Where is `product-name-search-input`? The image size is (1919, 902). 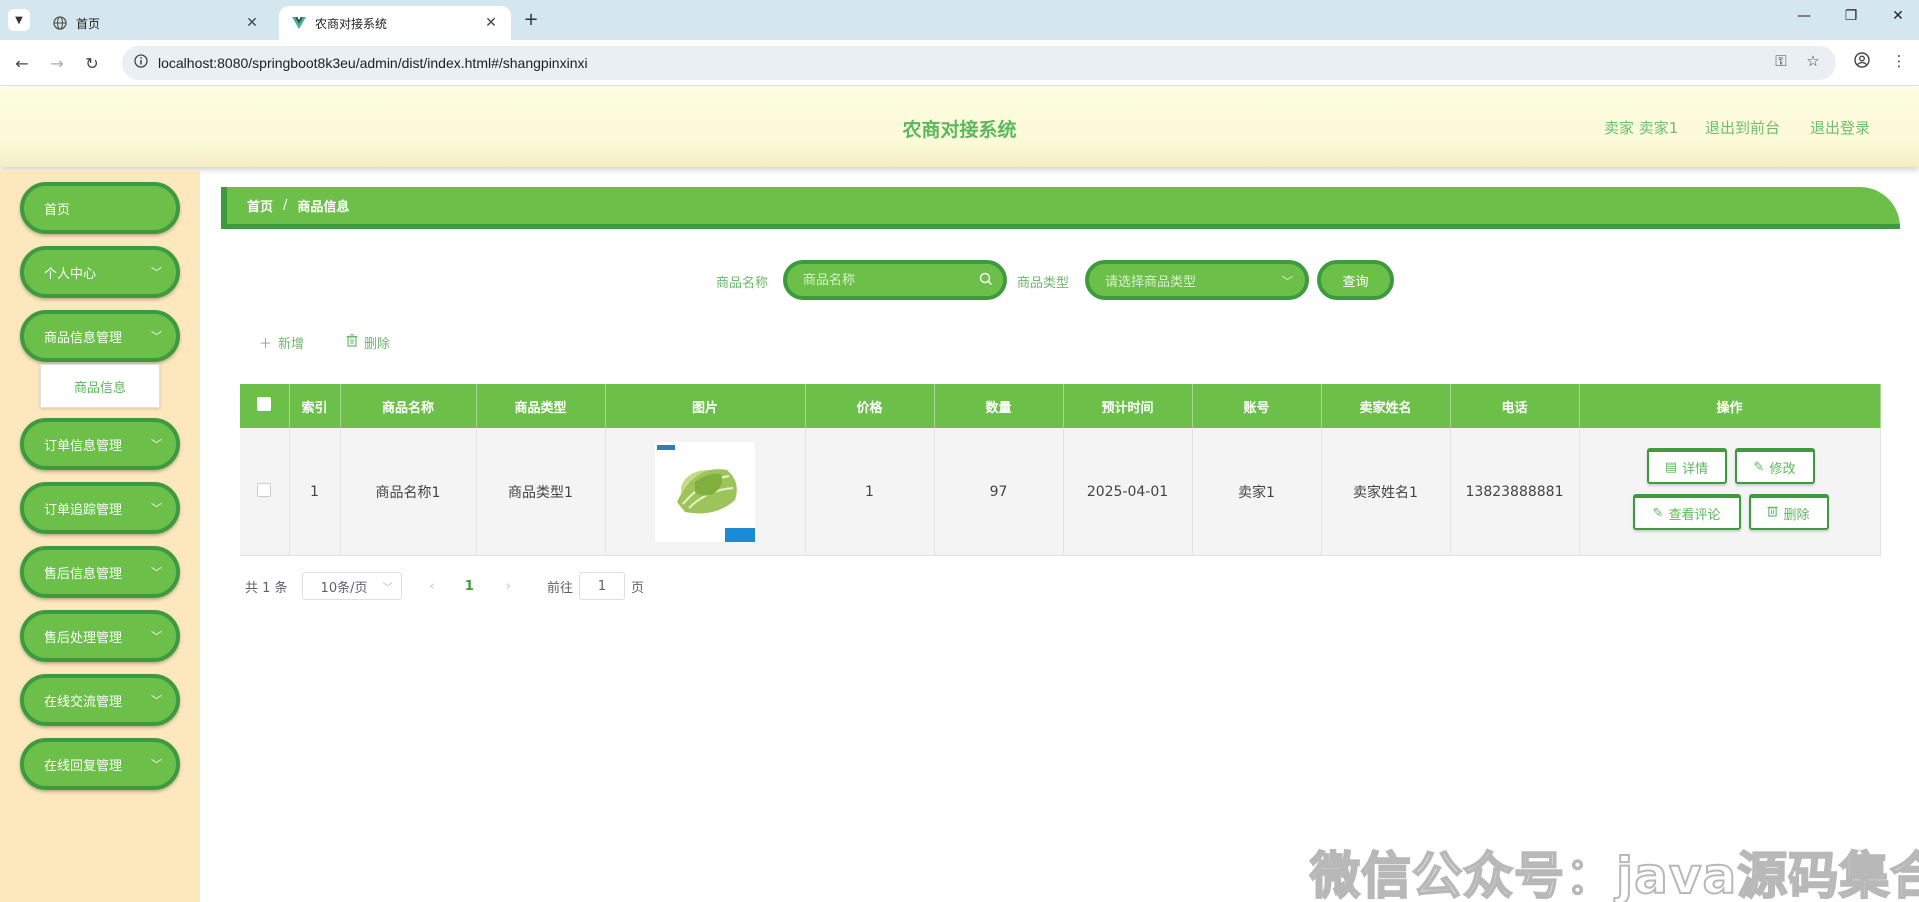 product-name-search-input is located at coordinates (895, 280).